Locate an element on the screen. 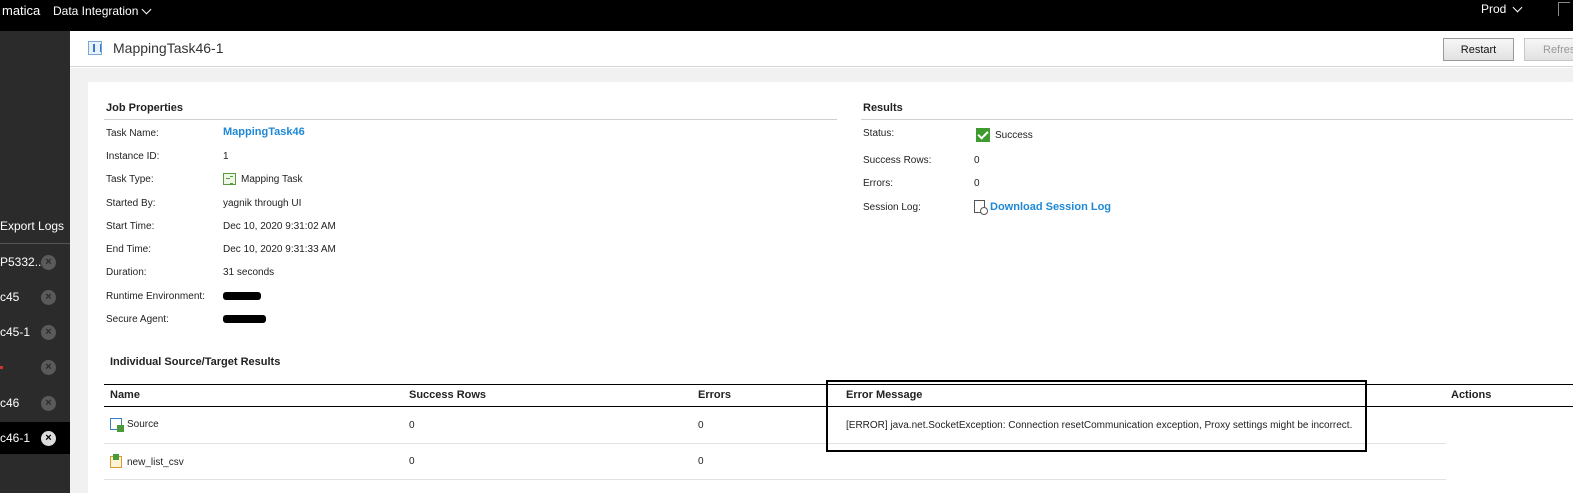 This screenshot has width=1573, height=493. log-tab: P5332... × is located at coordinates (35, 262).